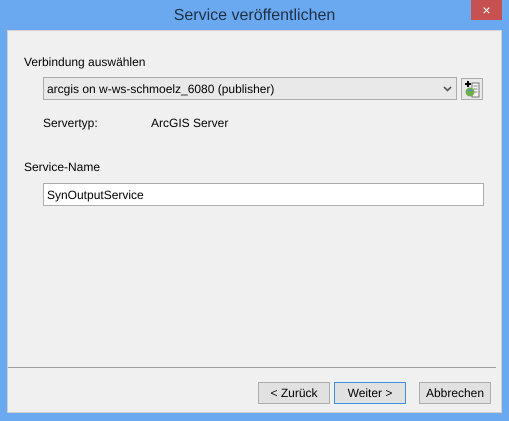  I want to click on wizard-button: Weiter >, so click(370, 393).